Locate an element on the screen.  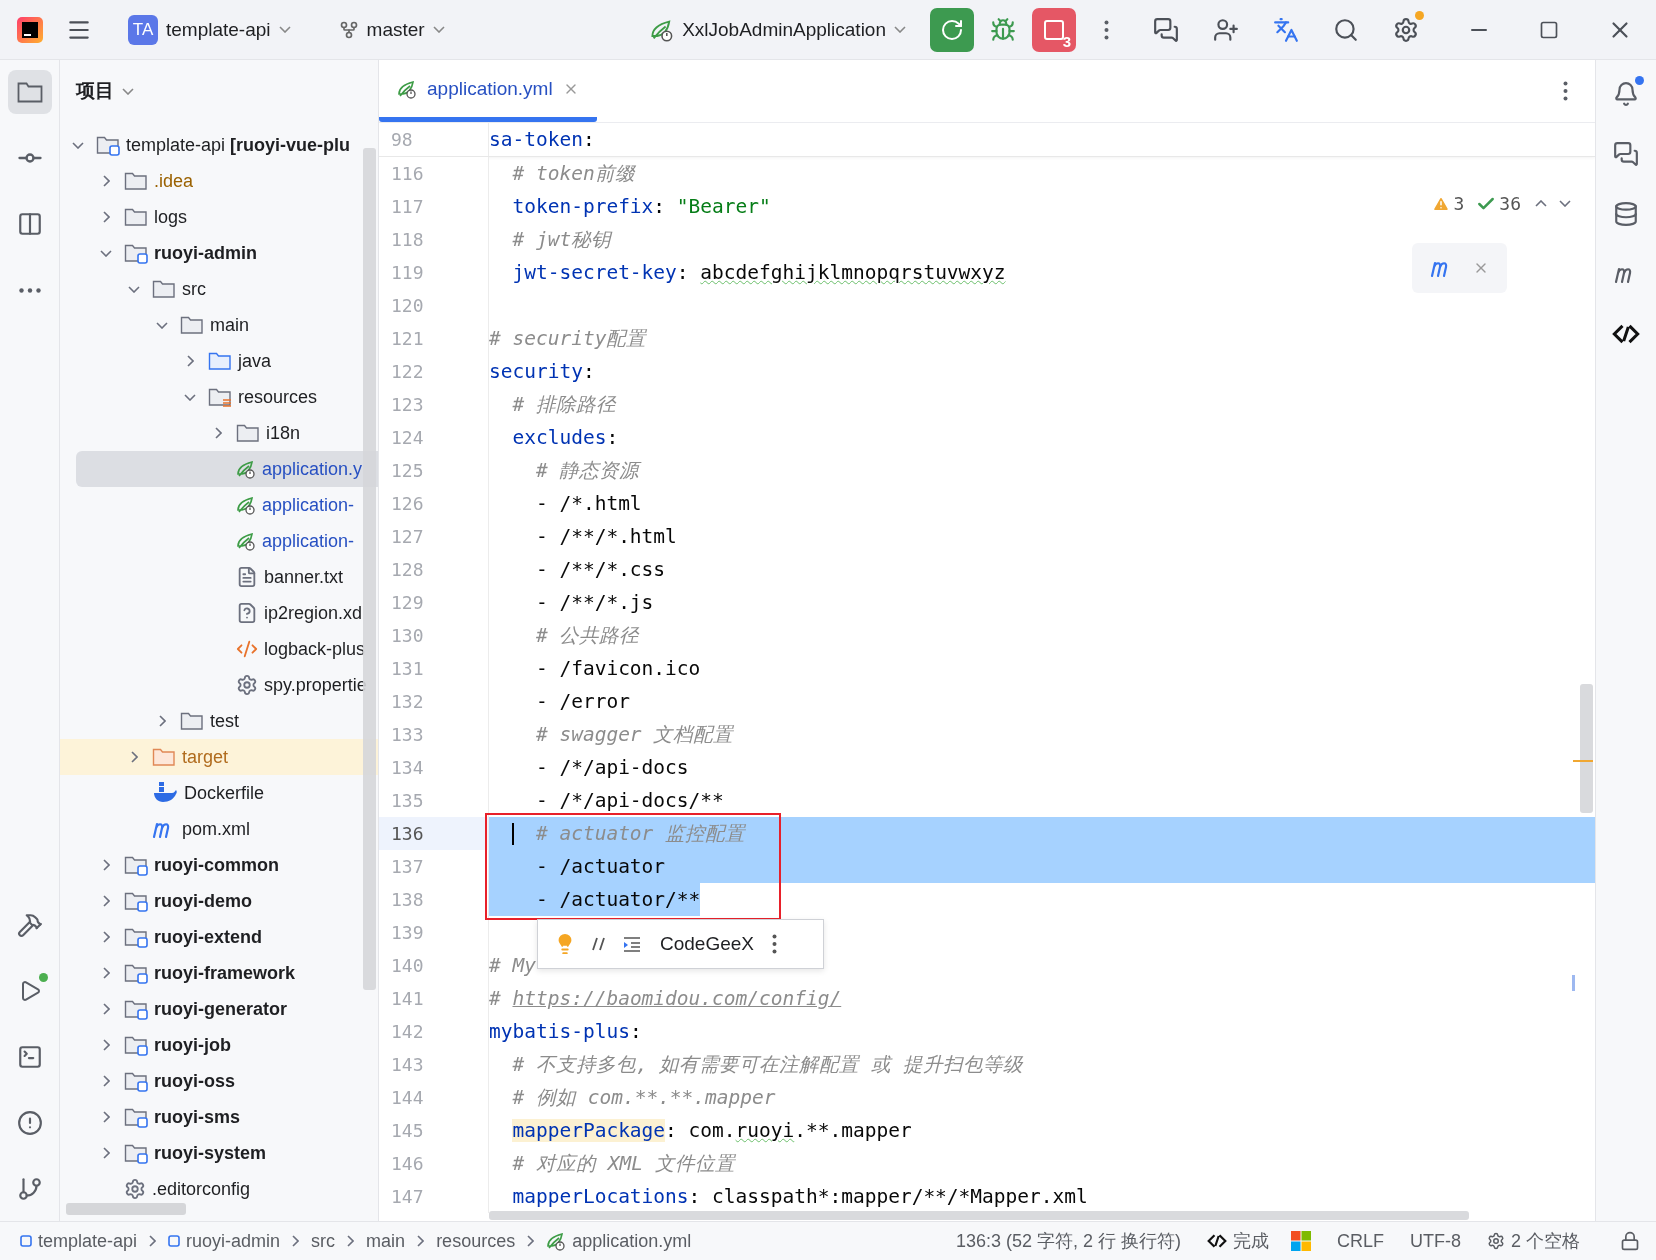
line-number: 124 is located at coordinates (407, 437).